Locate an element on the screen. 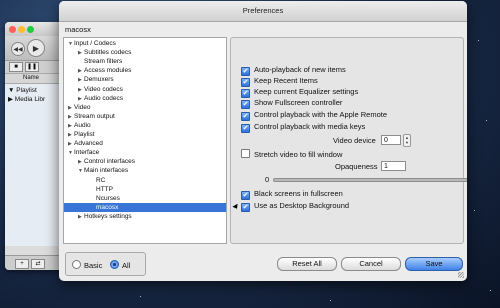  tree-item: Stream filters is located at coordinates (145, 61).